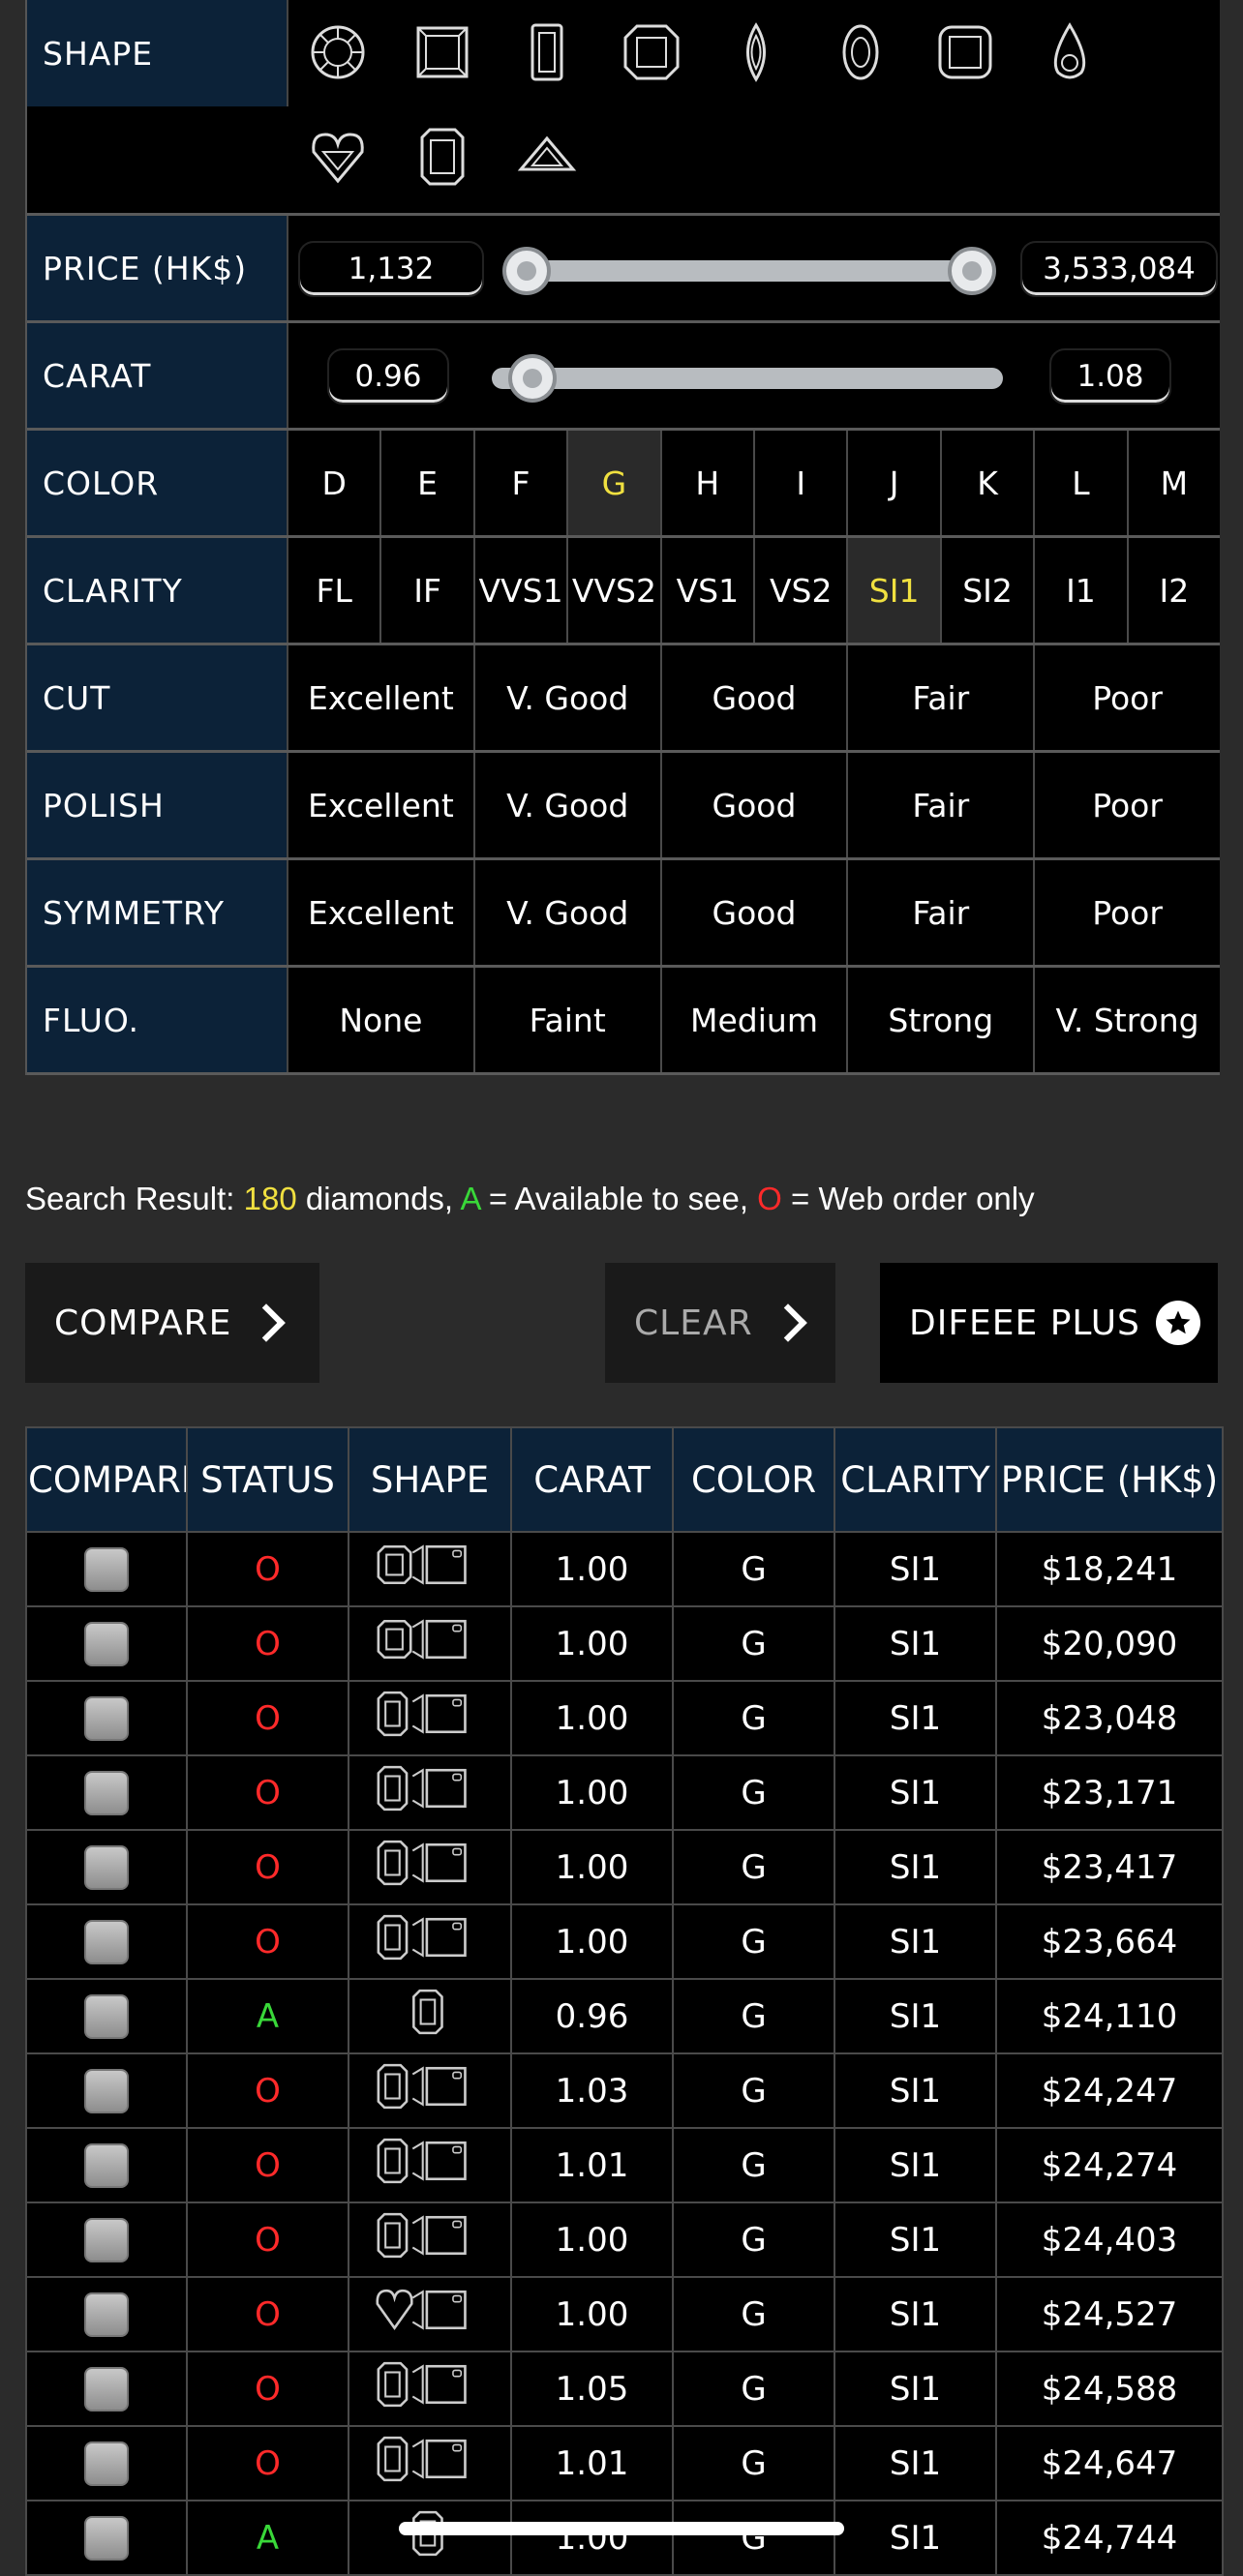 This screenshot has height=2576, width=1243. I want to click on clarity-option: VVS1, so click(522, 590).